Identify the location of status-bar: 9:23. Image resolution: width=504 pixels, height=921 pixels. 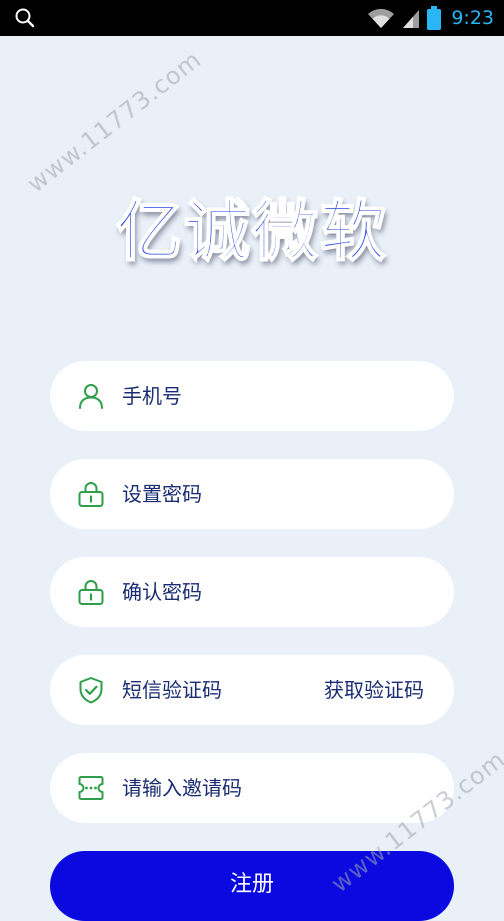
(252, 18).